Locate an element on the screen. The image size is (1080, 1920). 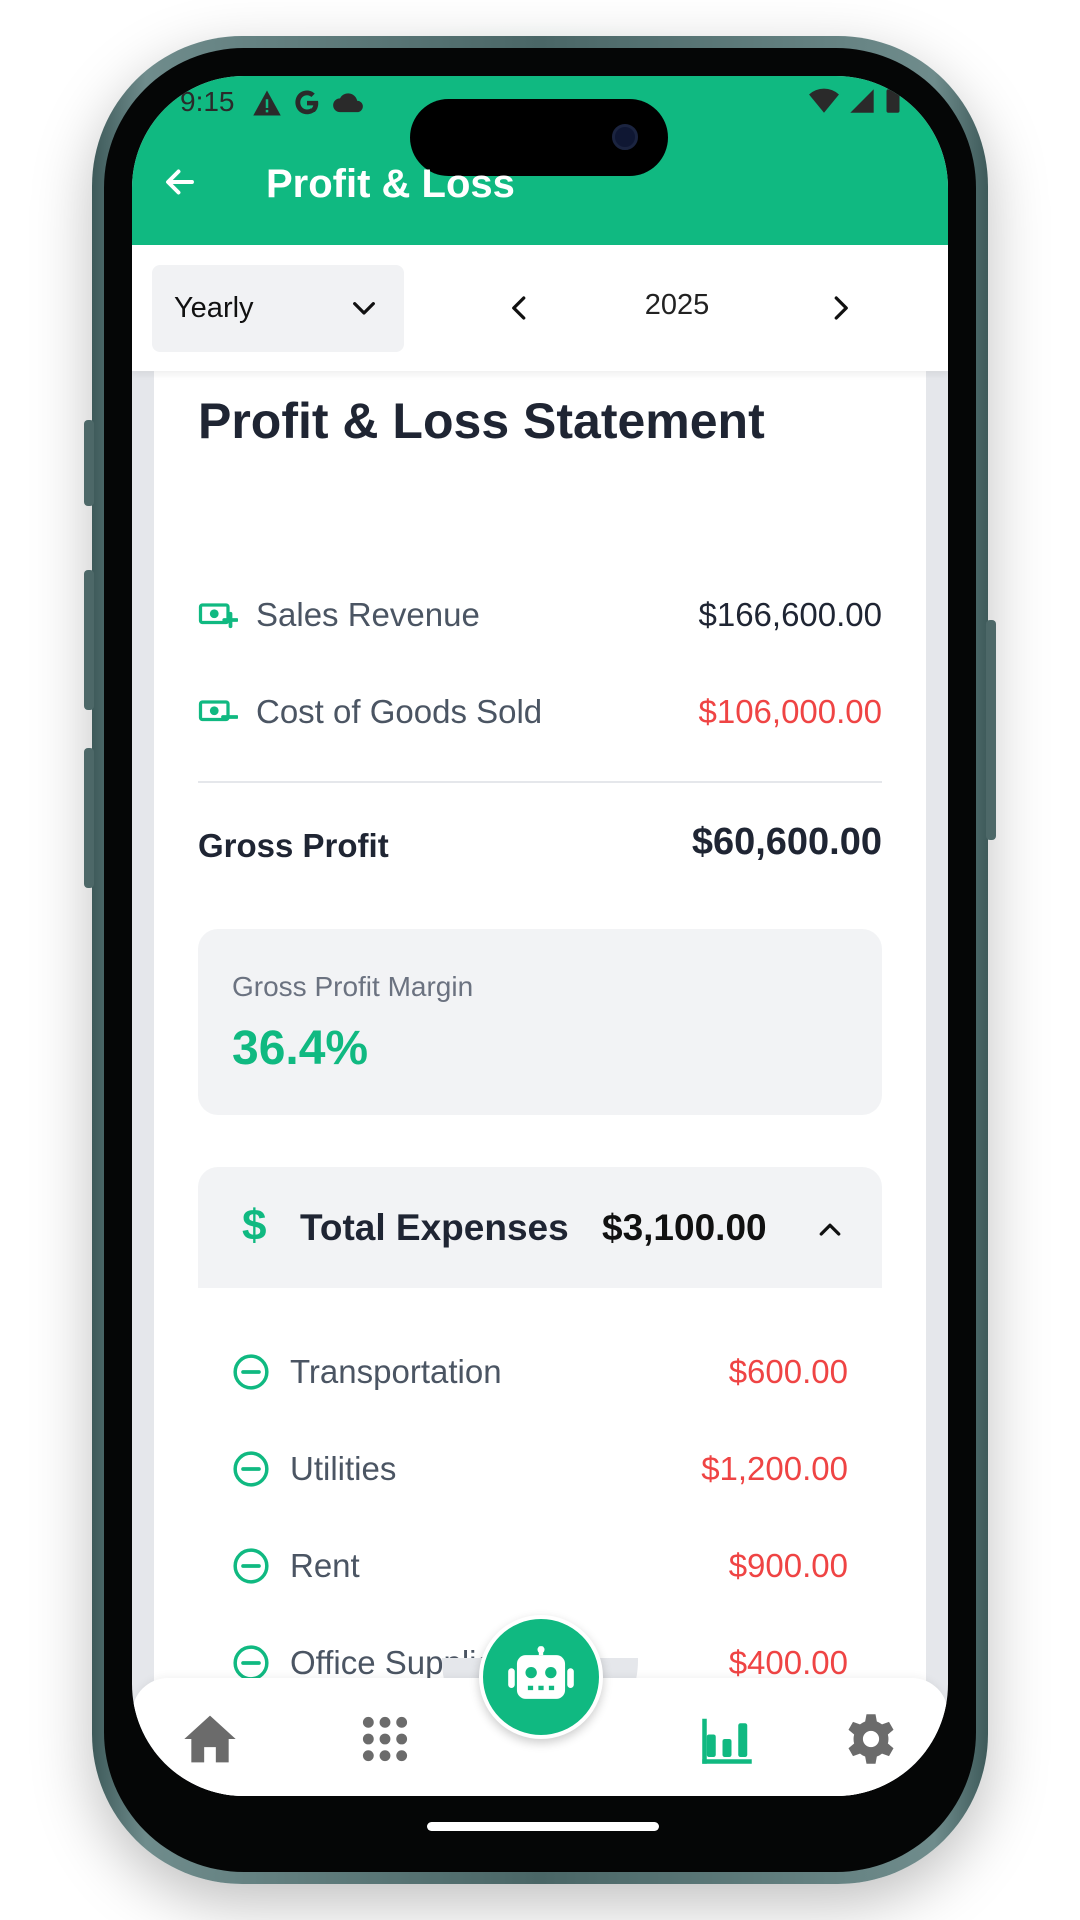
arrow-left-icon is located at coordinates (180, 182).